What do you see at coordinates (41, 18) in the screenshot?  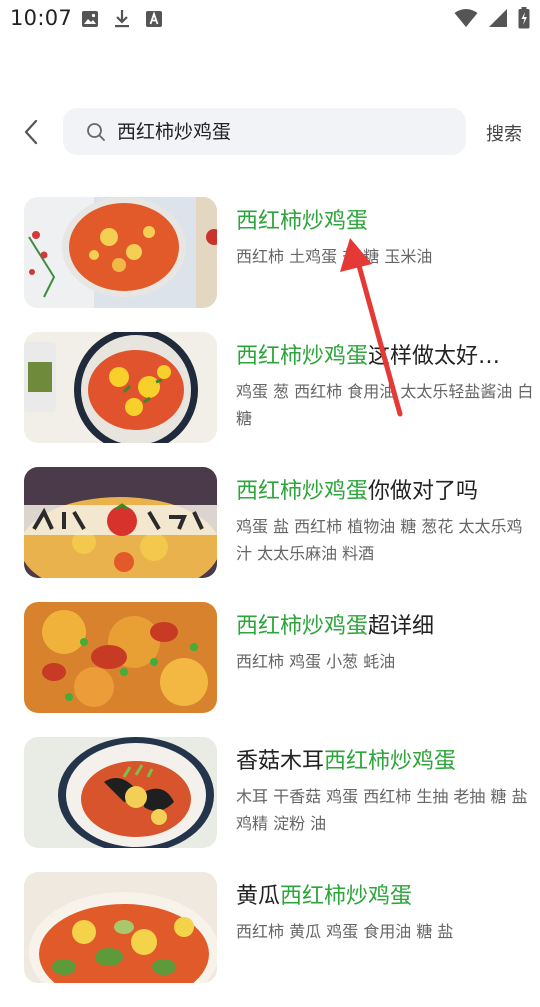 I see `status-time: 10:07` at bounding box center [41, 18].